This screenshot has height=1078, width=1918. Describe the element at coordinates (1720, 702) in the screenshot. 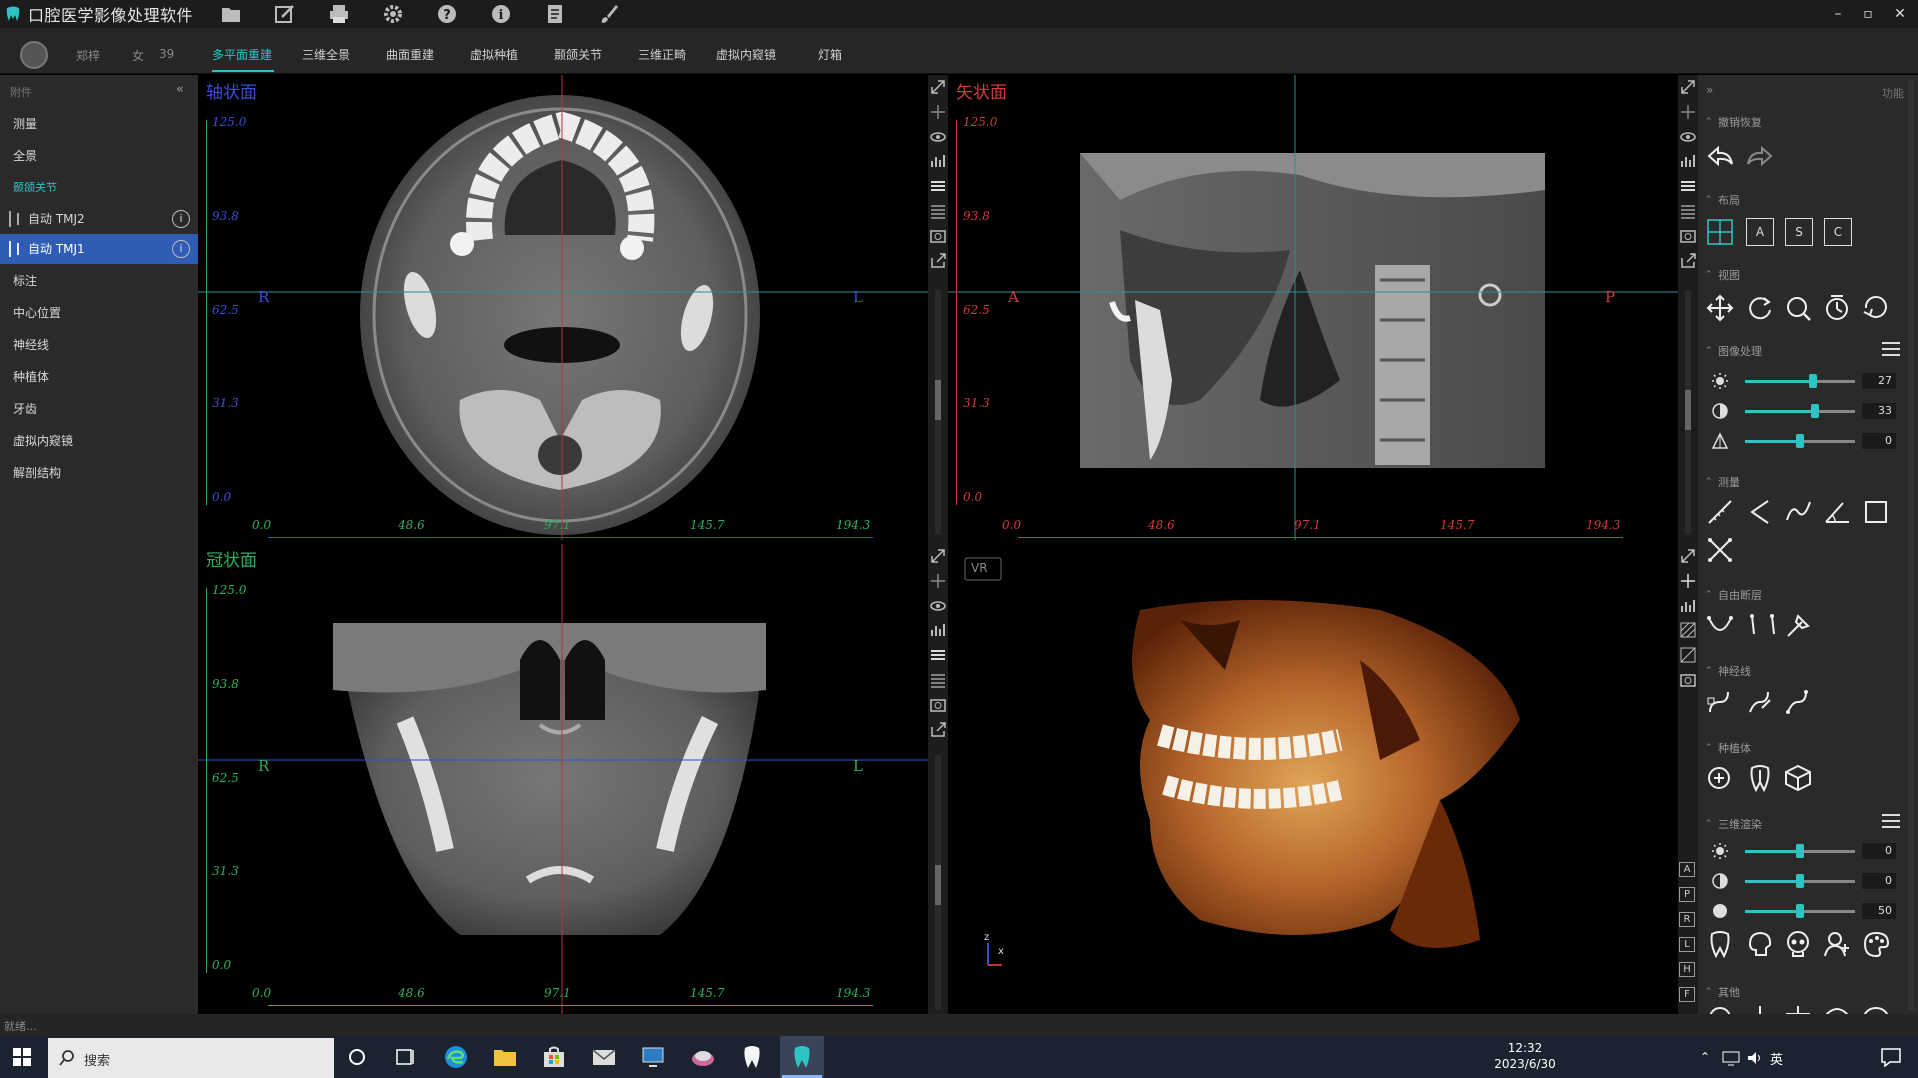

I see `nerve-draw-icon` at that location.